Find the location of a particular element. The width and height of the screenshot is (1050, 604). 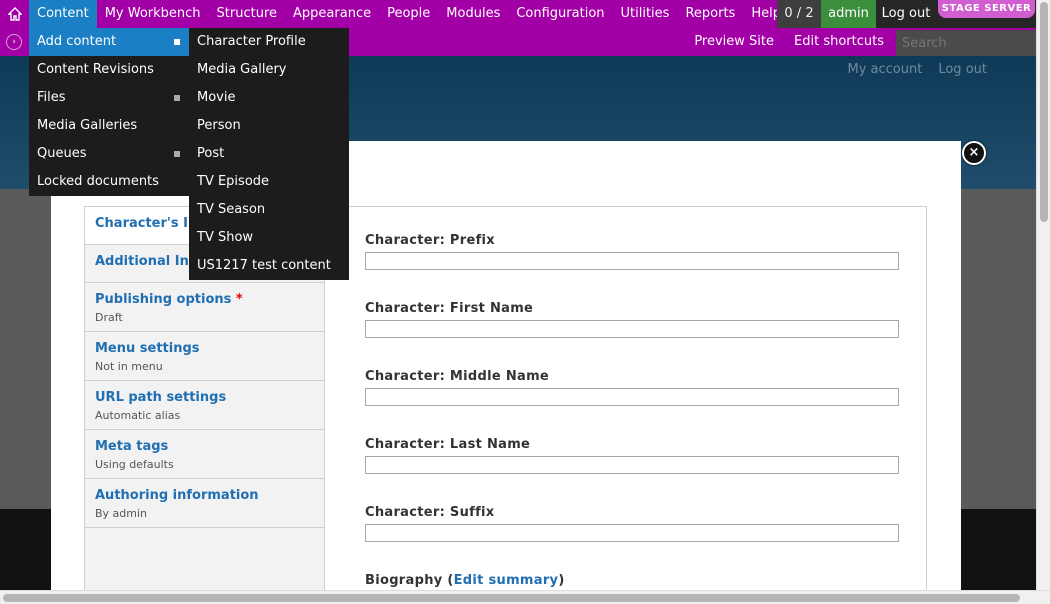

tab-summary: Draft is located at coordinates (109, 317).